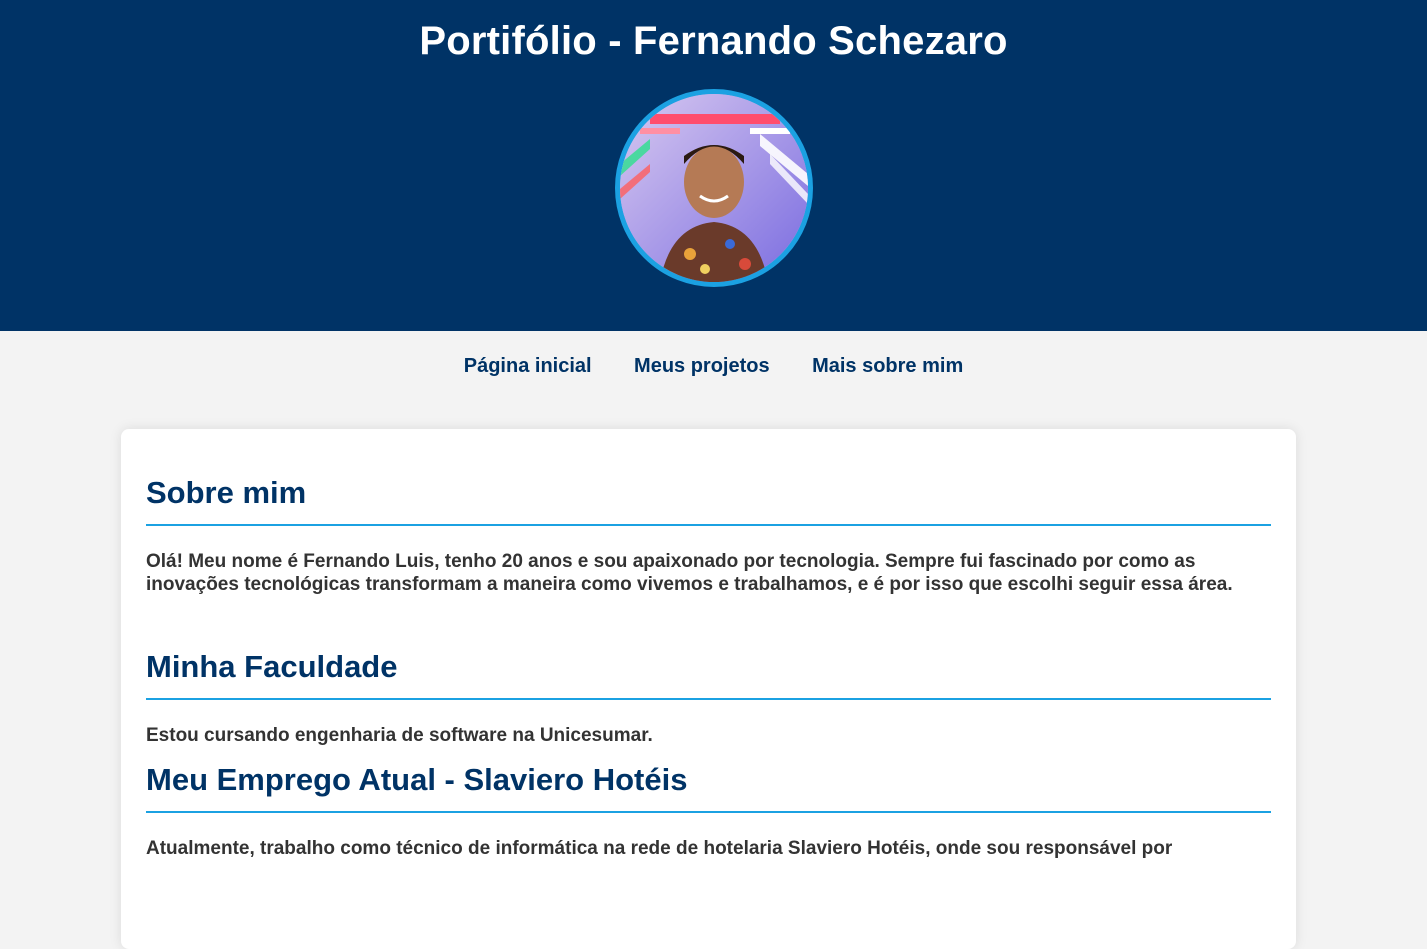 This screenshot has width=1427, height=949. Describe the element at coordinates (713, 41) in the screenshot. I see `site-title: Portifólio - Fernando Schezaro` at that location.